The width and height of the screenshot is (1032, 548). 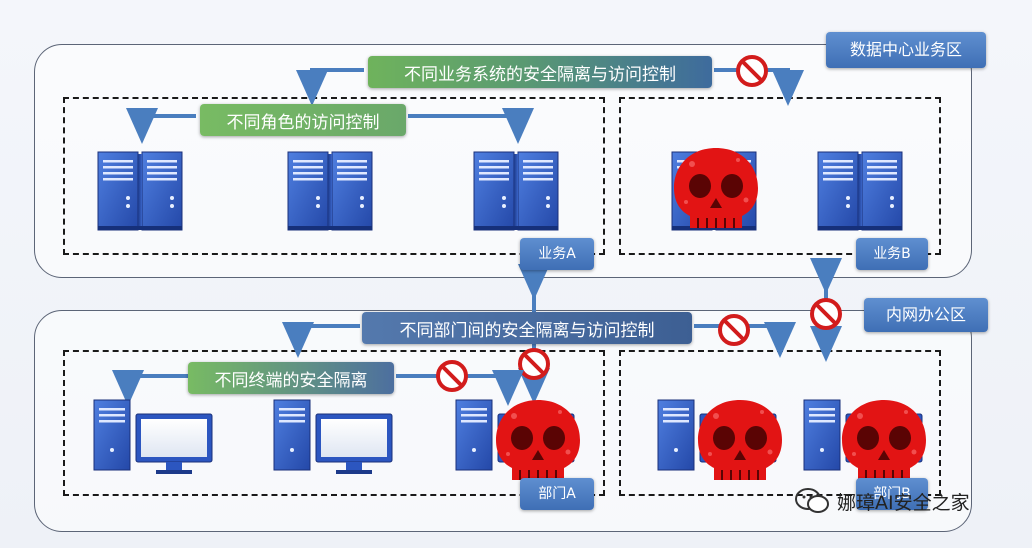 I want to click on business-a-tag: 业务A, so click(x=557, y=254).